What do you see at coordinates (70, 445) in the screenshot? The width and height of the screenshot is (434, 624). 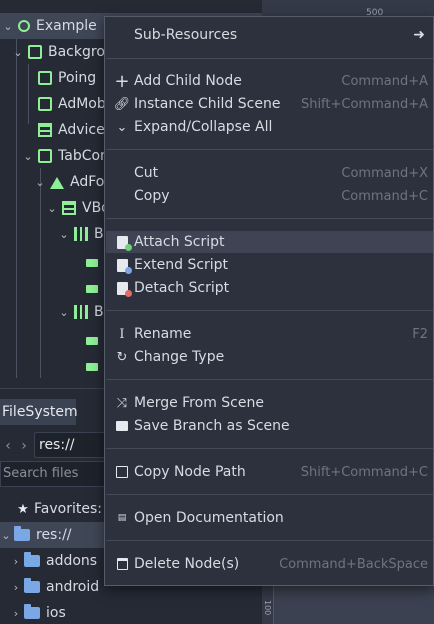 I see `path-field: res://` at bounding box center [70, 445].